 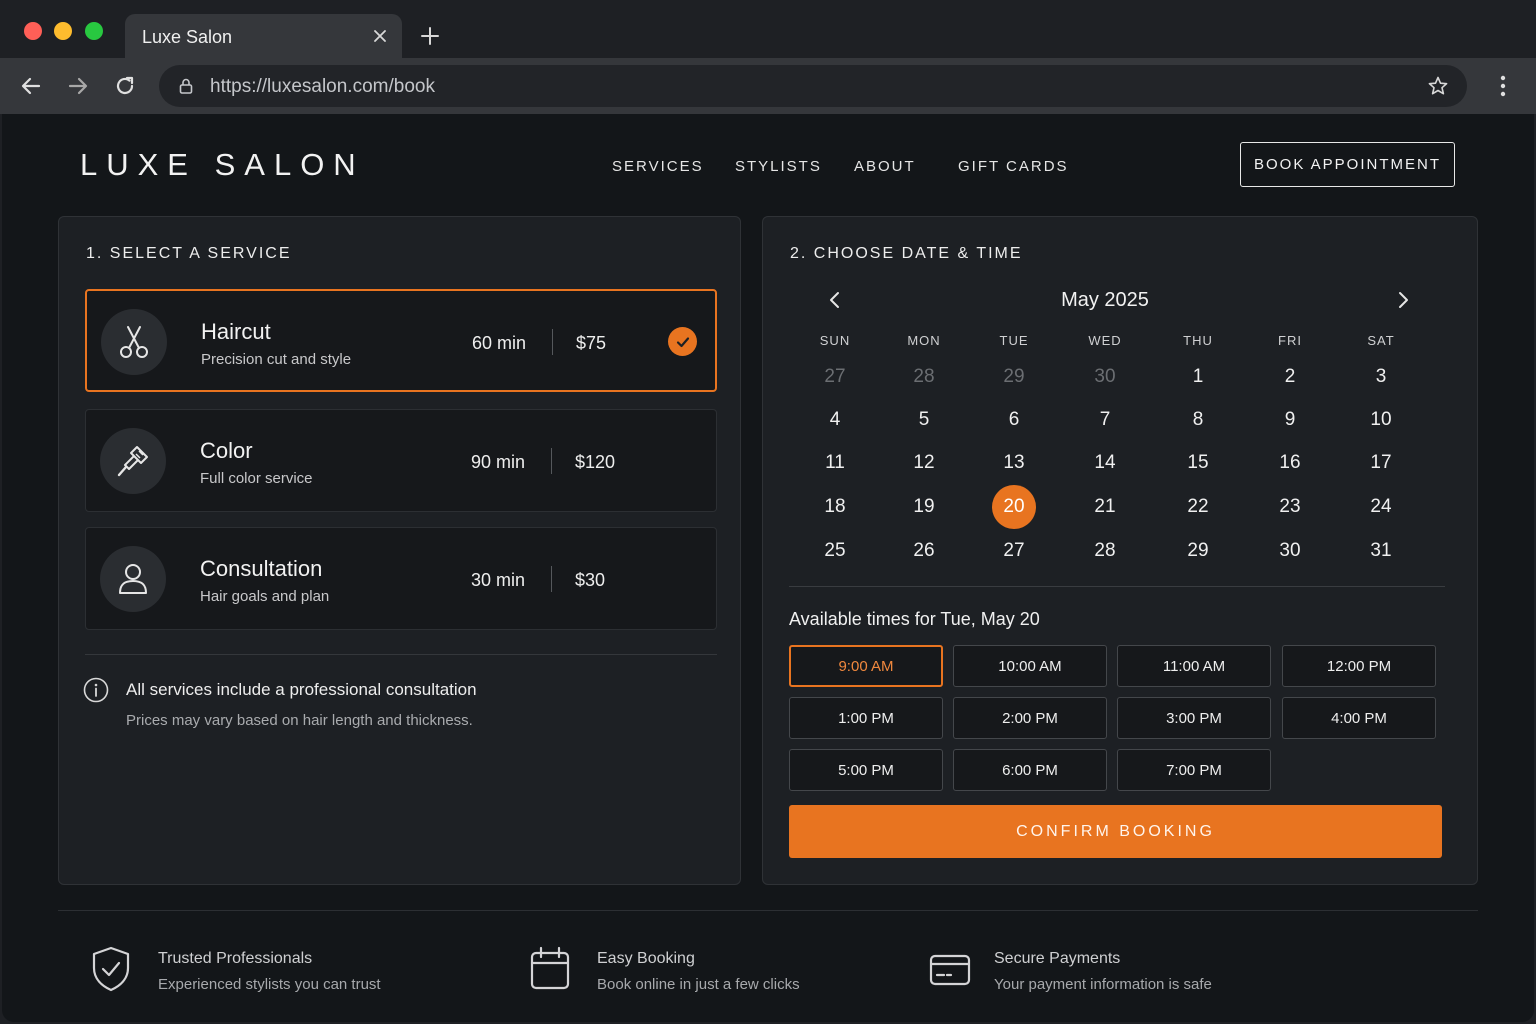 I want to click on nav-services: SERVICES, so click(x=658, y=166).